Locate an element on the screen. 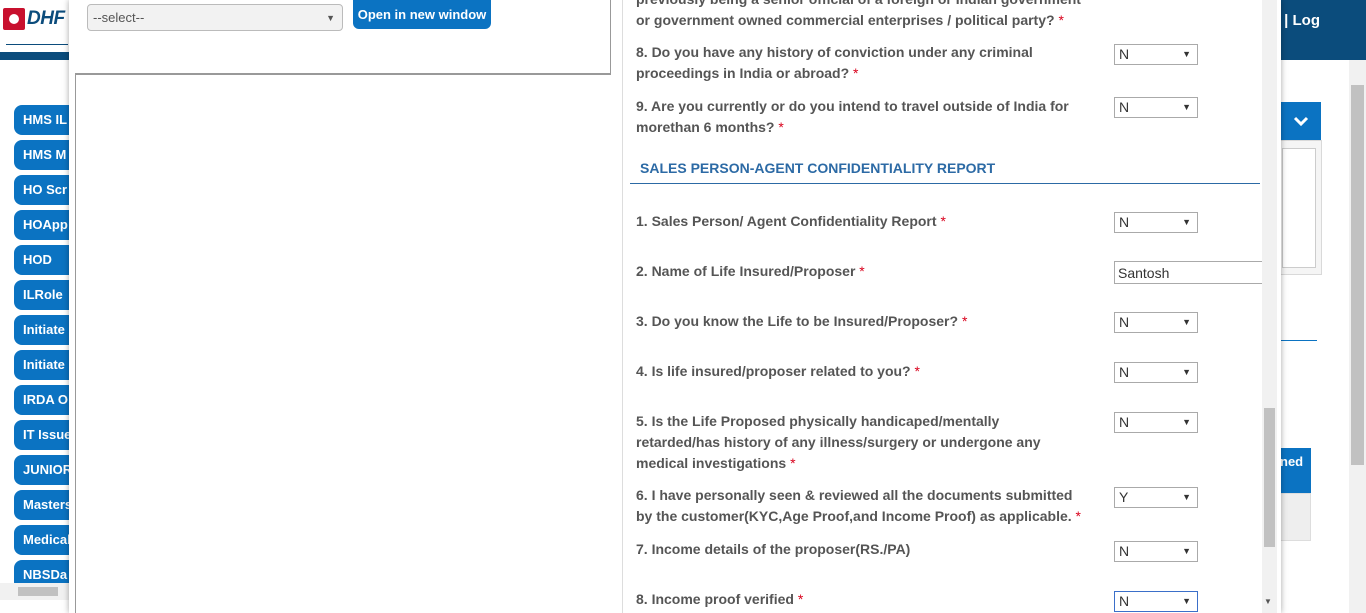  select-value: Y is located at coordinates (1124, 497).